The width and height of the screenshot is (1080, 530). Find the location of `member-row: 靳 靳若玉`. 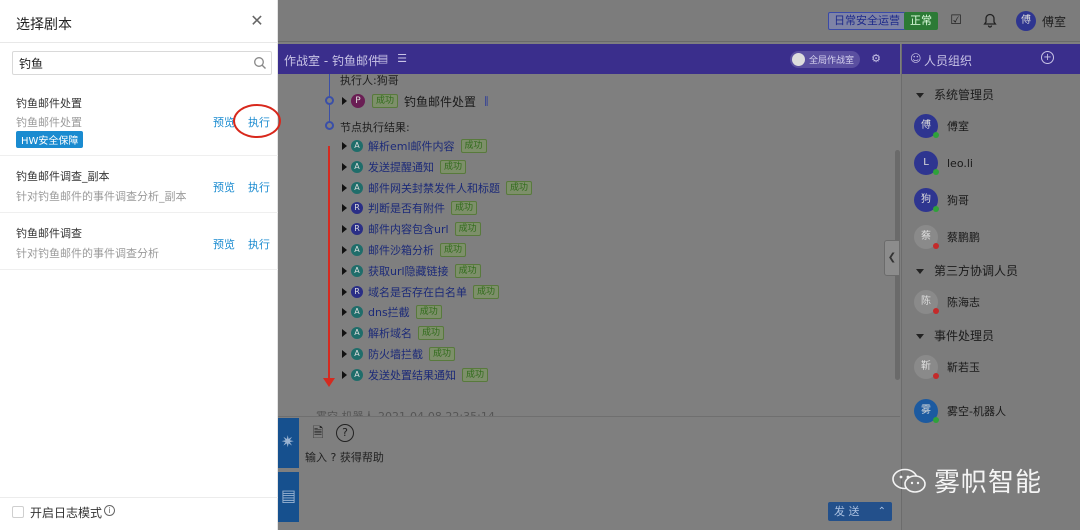

member-row: 靳 靳若玉 is located at coordinates (947, 367).